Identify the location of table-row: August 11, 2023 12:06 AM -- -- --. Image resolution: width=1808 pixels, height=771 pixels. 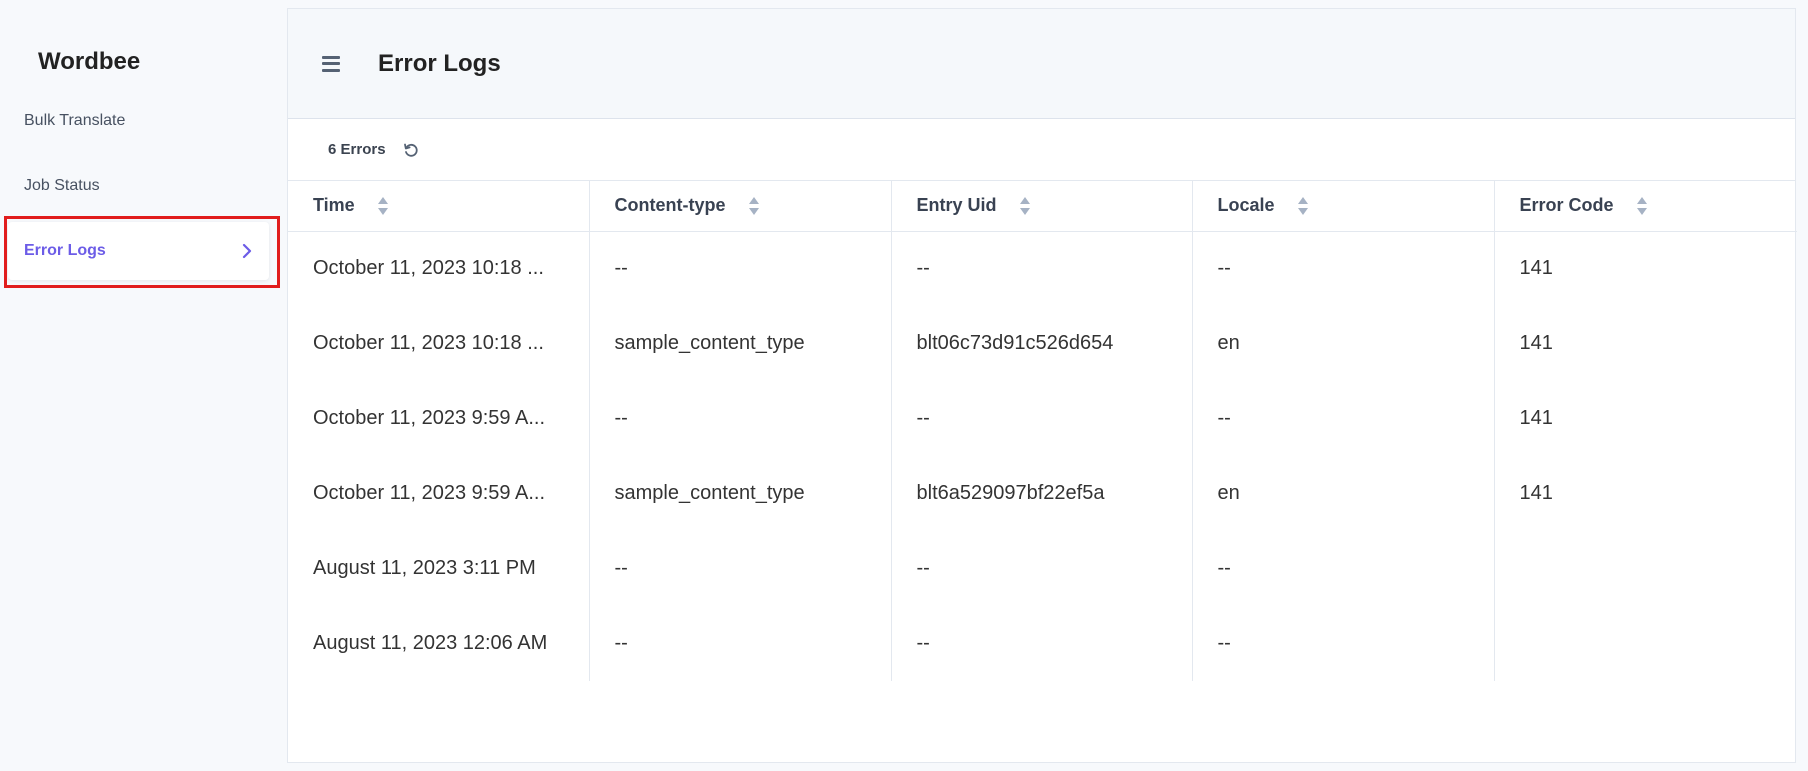
(1042, 643).